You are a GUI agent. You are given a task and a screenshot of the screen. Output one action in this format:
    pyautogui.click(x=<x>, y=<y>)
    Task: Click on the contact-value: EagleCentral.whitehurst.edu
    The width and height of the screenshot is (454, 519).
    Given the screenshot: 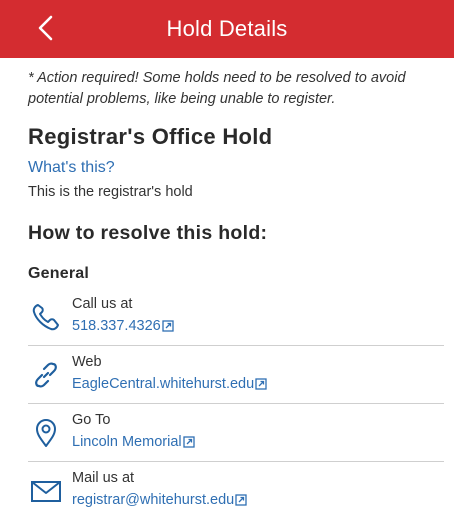 What is the action you would take?
    pyautogui.click(x=163, y=384)
    